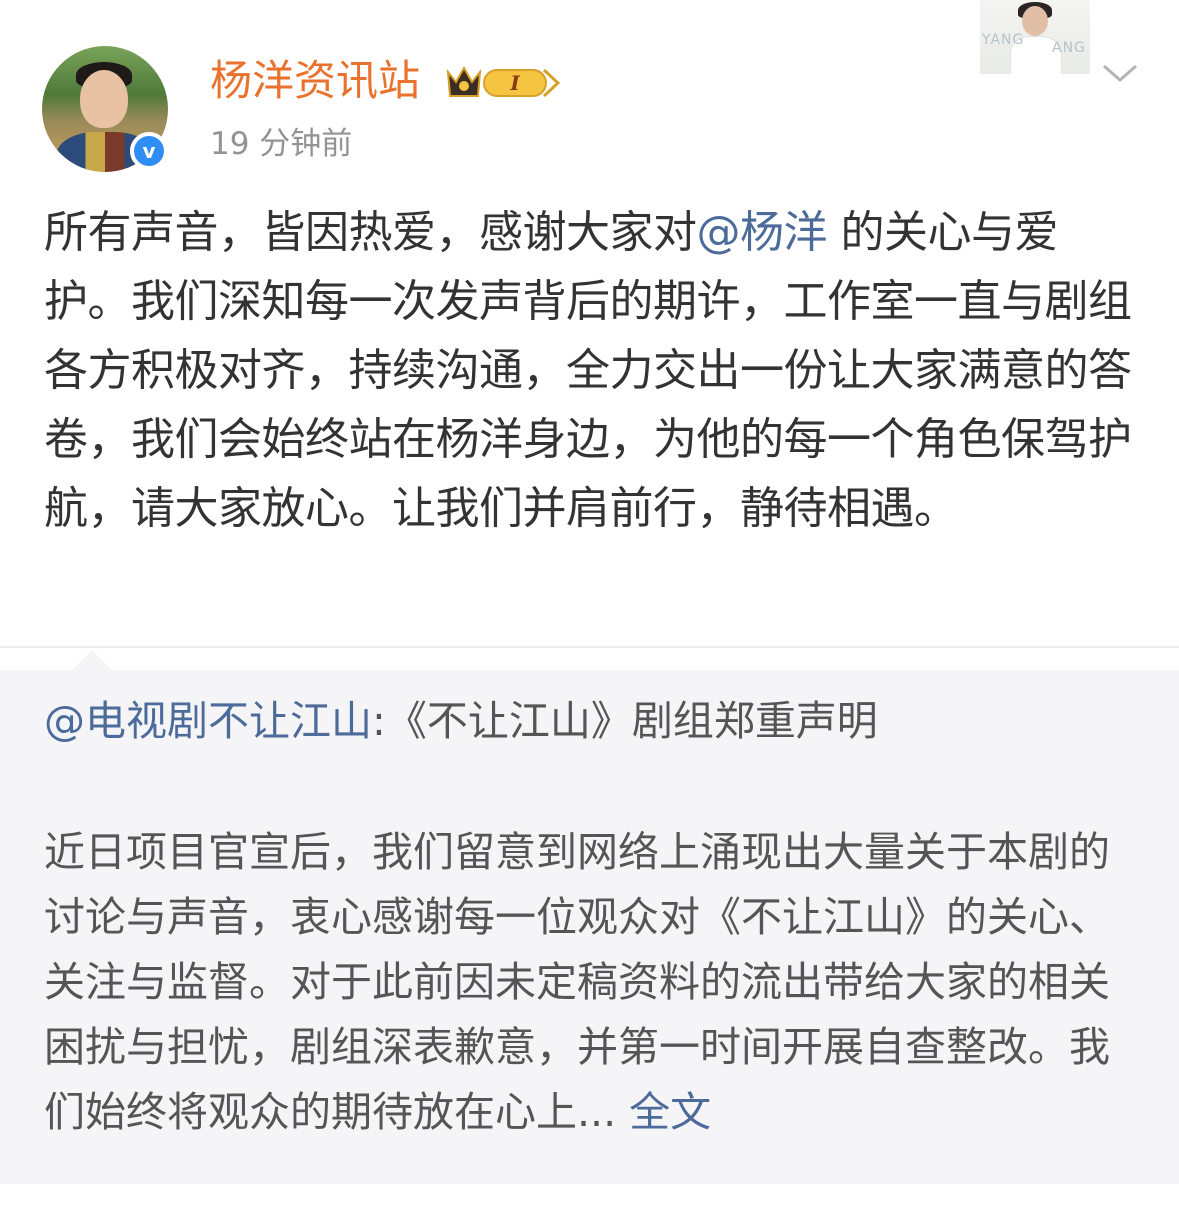 This screenshot has width=1179, height=1219. I want to click on mention-link: @杨洋, so click(762, 232).